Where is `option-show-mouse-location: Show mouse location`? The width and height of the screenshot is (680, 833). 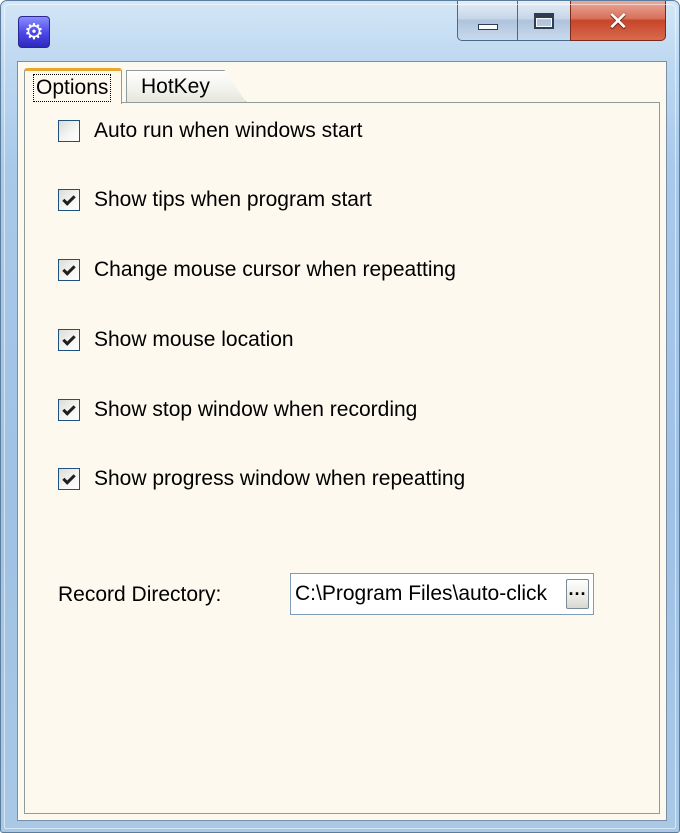
option-show-mouse-location: Show mouse location is located at coordinates (176, 340).